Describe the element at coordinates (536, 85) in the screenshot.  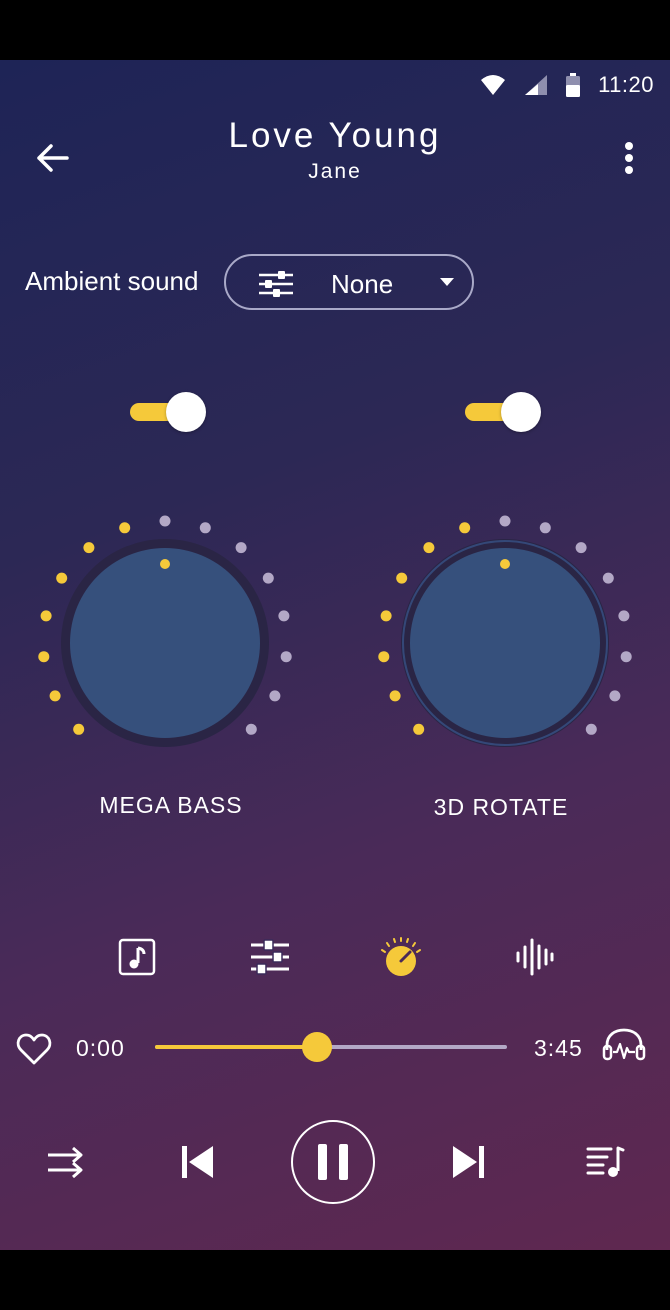
I see `signal-icon` at that location.